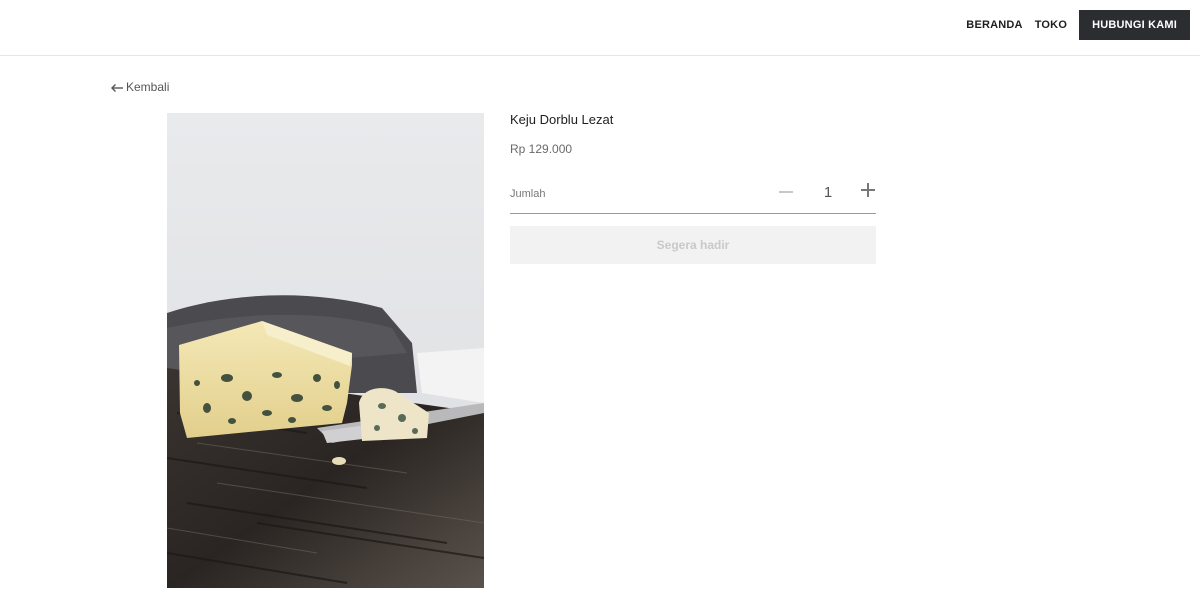 This screenshot has width=1200, height=593. I want to click on product-price: Rp 129.000, so click(541, 149).